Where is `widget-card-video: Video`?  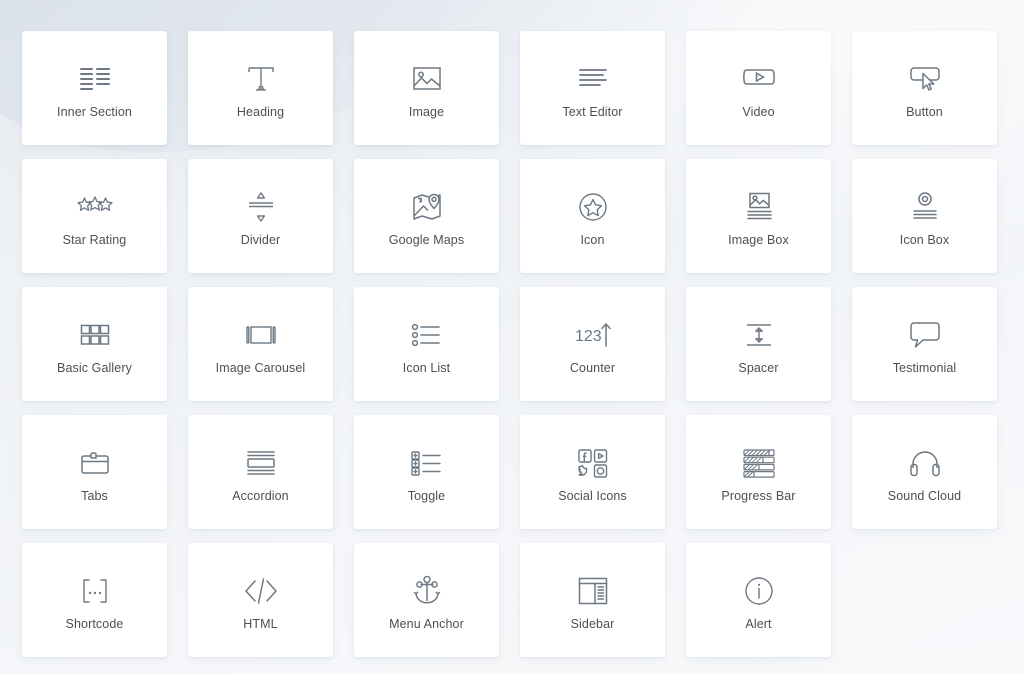 widget-card-video: Video is located at coordinates (758, 88).